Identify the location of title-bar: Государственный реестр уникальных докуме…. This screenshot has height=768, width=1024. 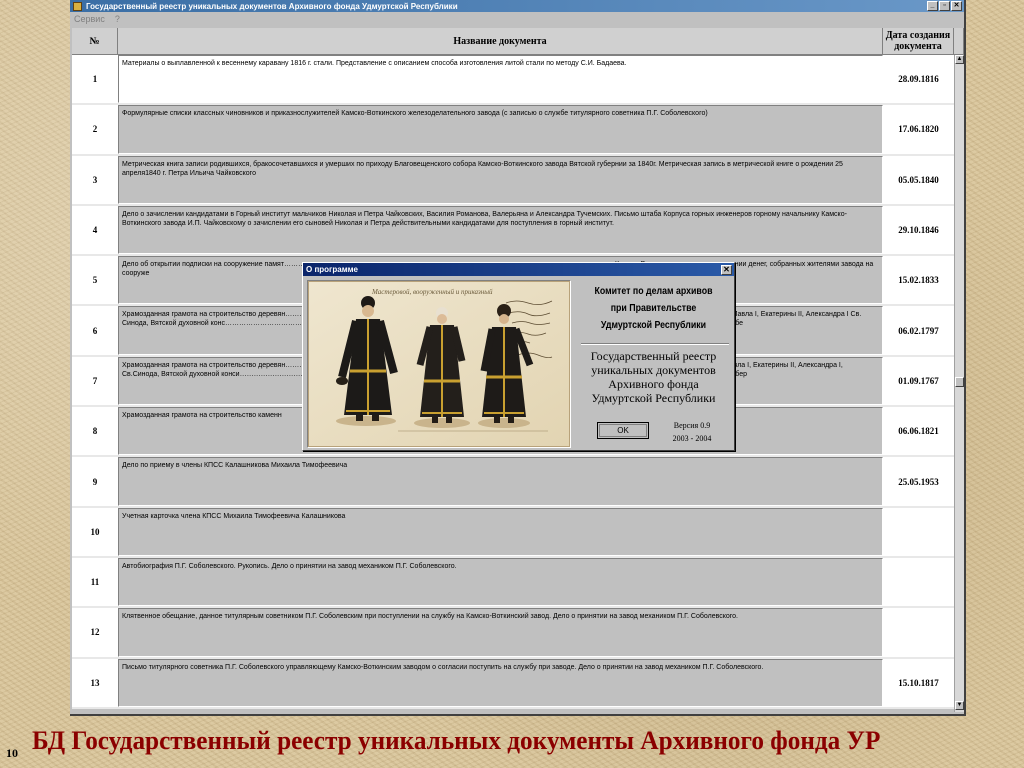
(517, 6).